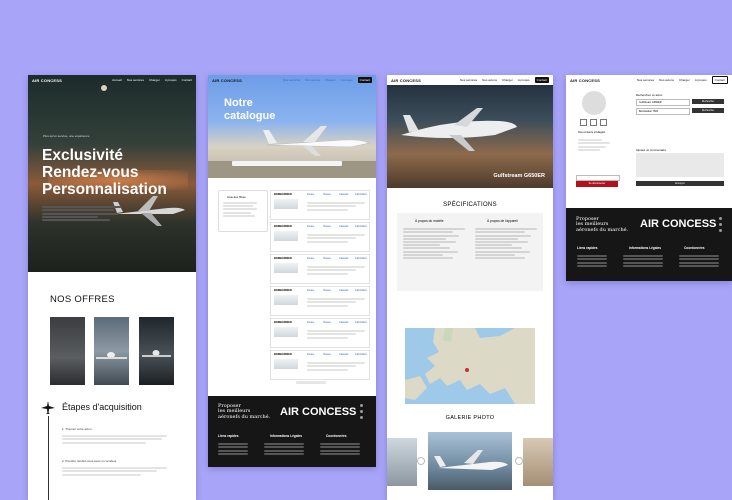 Image resolution: width=732 pixels, height=500 pixels. What do you see at coordinates (187, 80) in the screenshot?
I see `nav-link: Contact` at bounding box center [187, 80].